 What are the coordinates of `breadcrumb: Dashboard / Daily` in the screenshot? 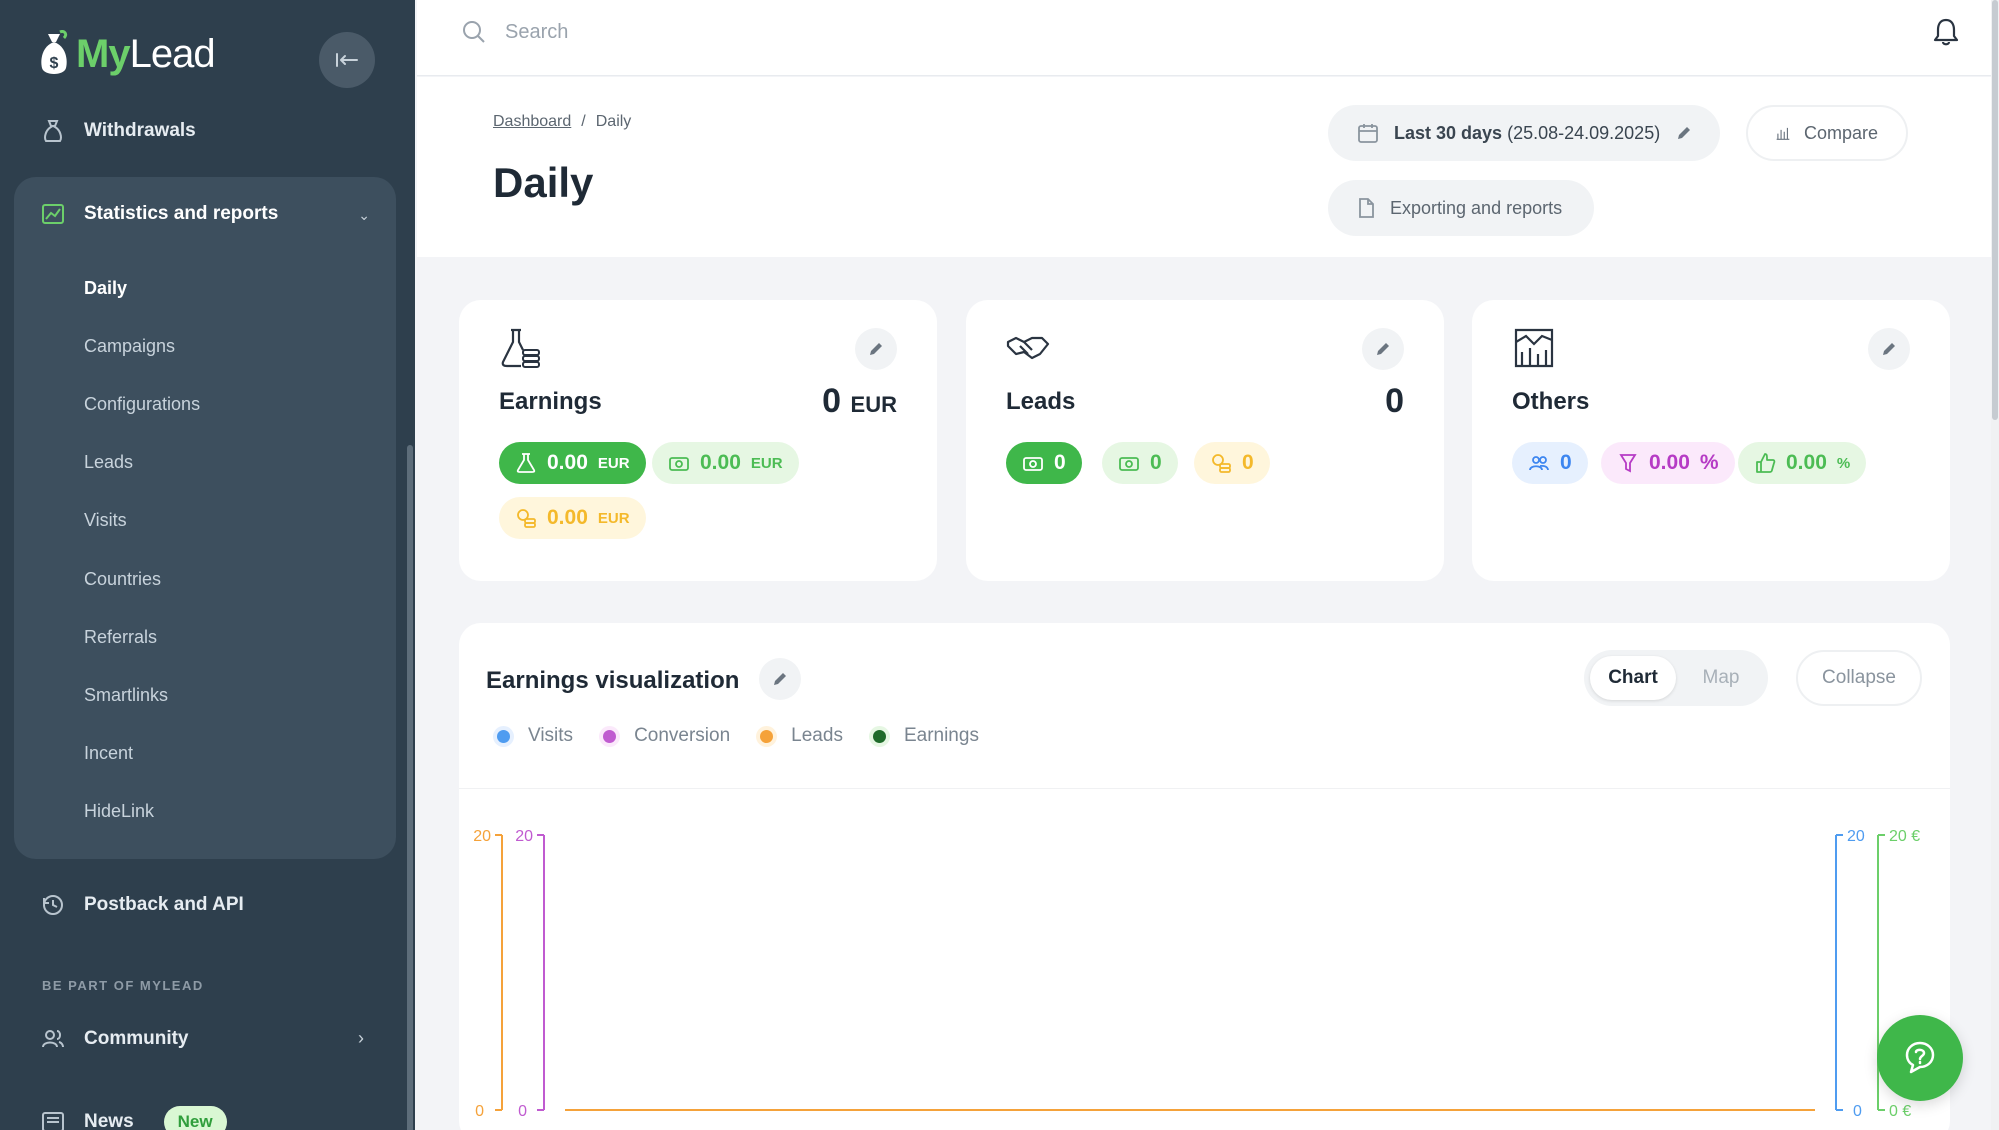 It's located at (562, 122).